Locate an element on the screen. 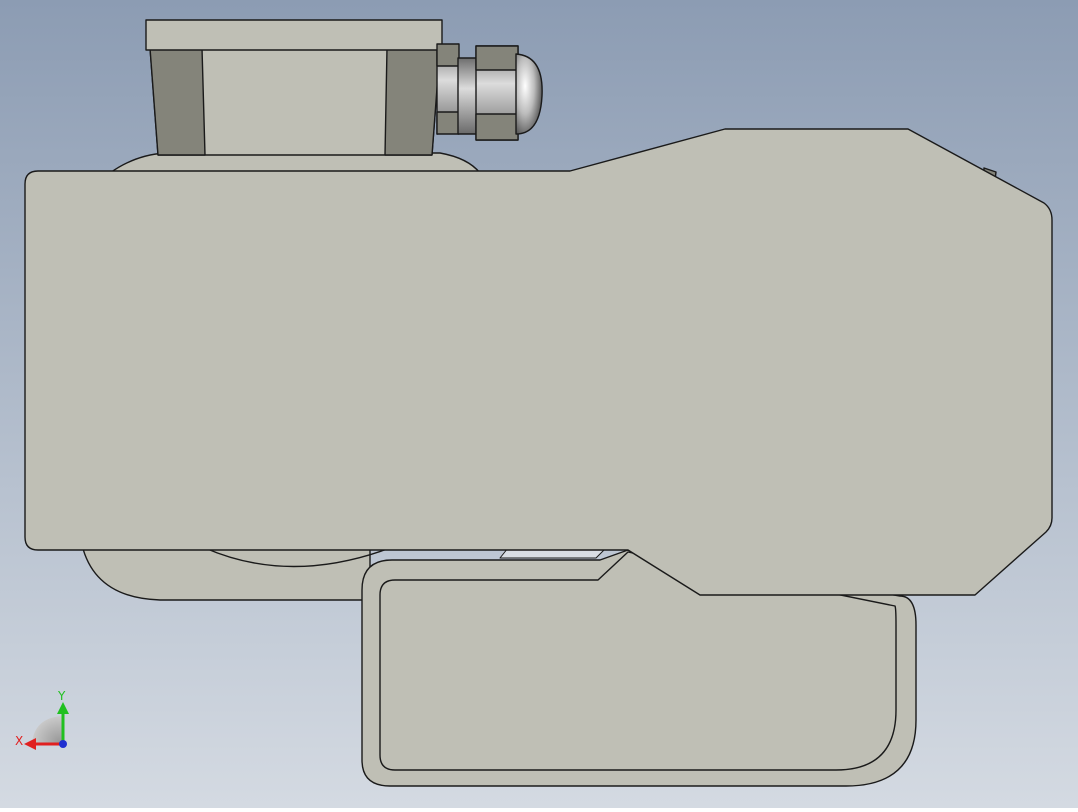 Image resolution: width=1078 pixels, height=812 pixels. terminal-box-shade-left is located at coordinates (177, 101).